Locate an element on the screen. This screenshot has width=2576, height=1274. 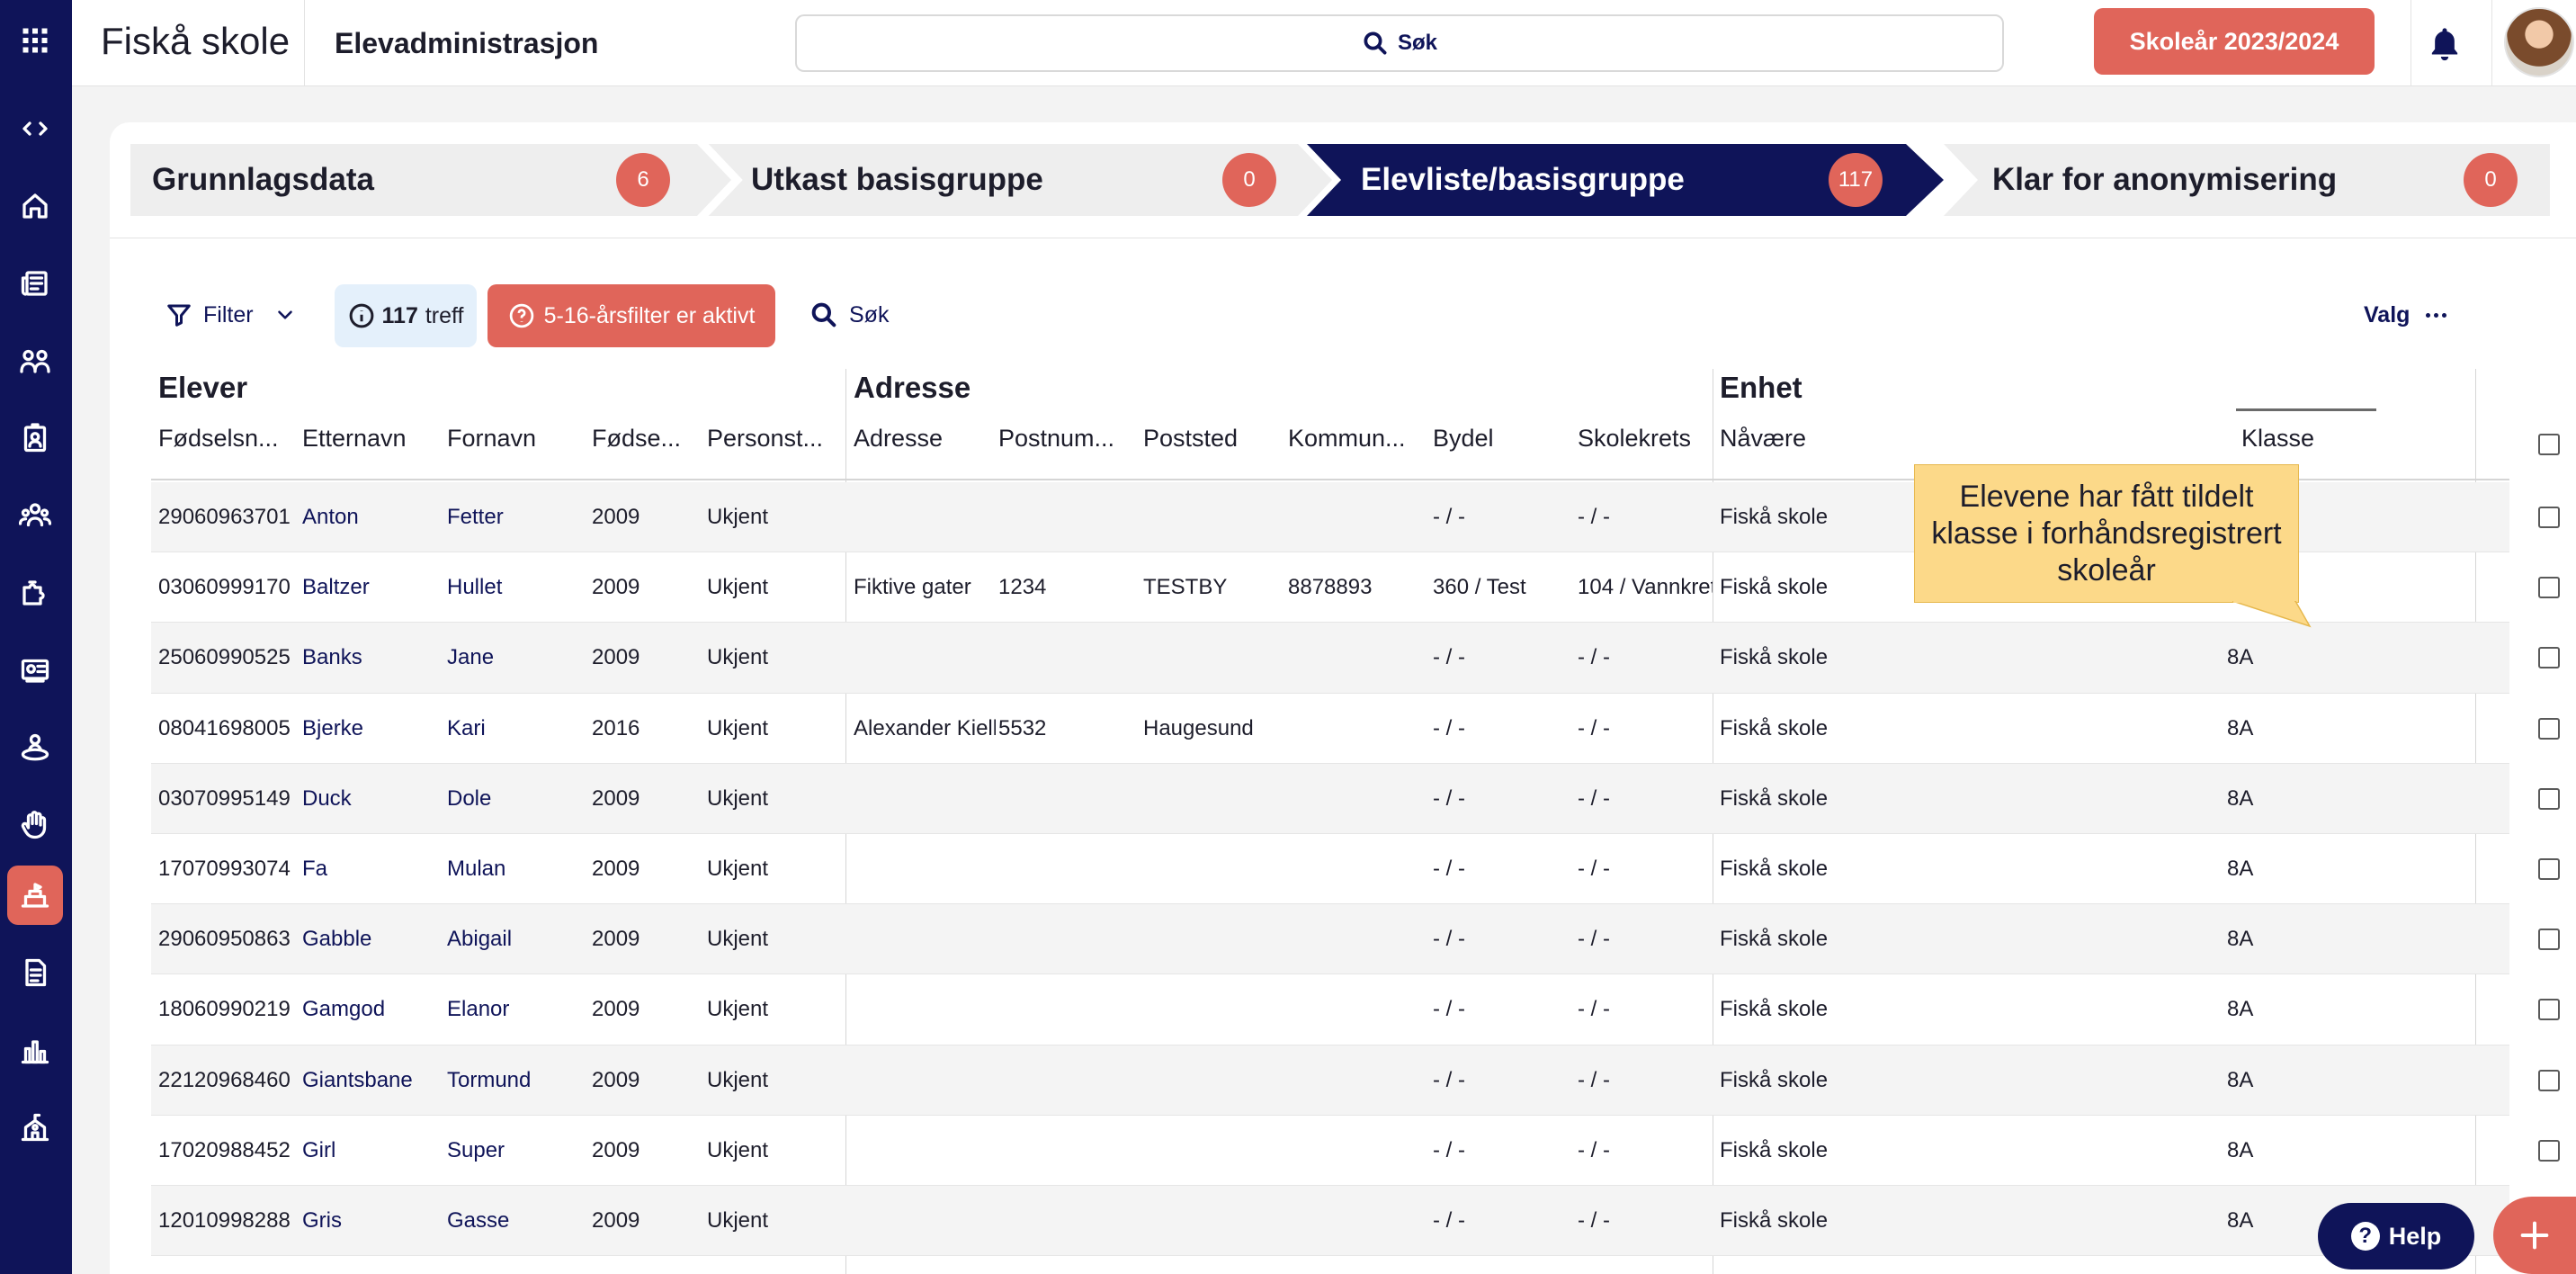
cell-etternavn: Giantsbane is located at coordinates (373, 1080).